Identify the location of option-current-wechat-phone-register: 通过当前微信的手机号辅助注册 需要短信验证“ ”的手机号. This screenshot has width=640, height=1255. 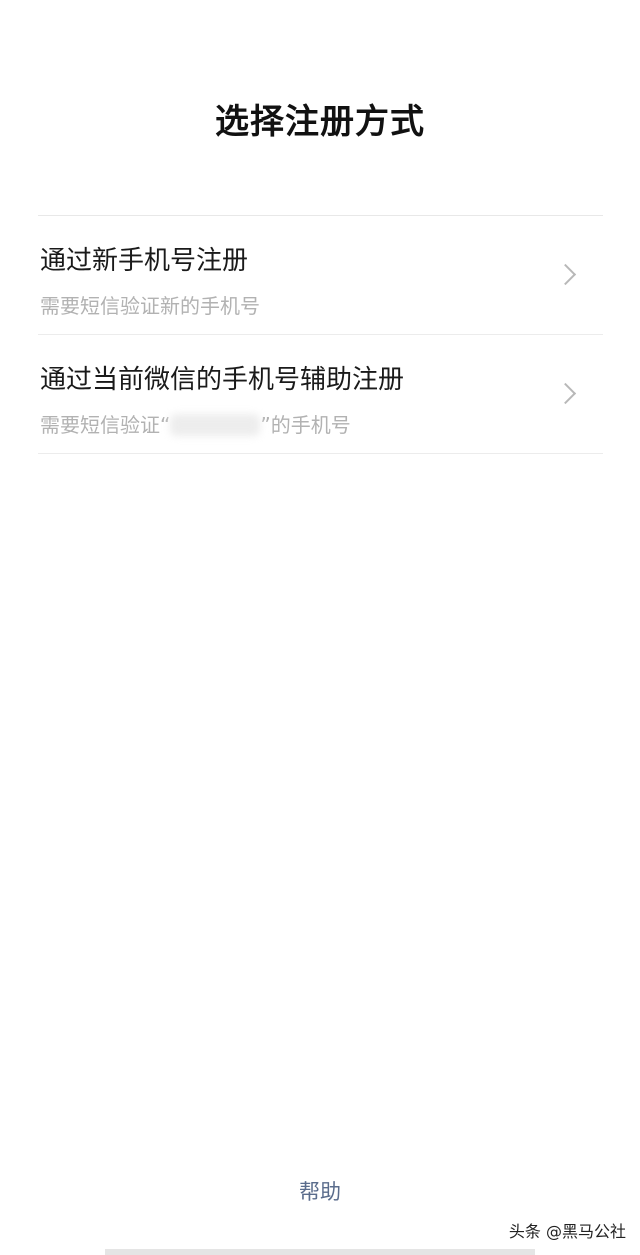
(320, 394).